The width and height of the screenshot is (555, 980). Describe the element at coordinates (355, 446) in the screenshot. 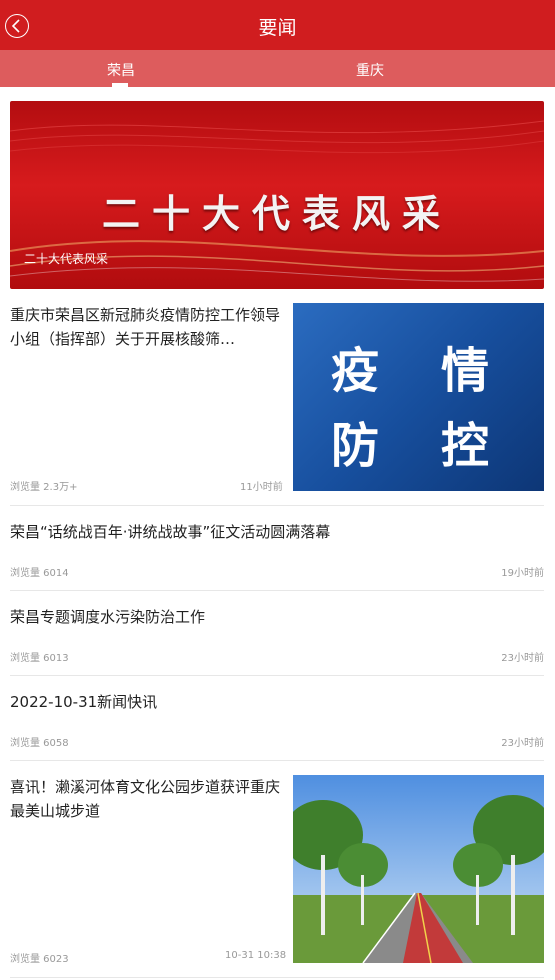

I see `thumb-char: 防` at that location.